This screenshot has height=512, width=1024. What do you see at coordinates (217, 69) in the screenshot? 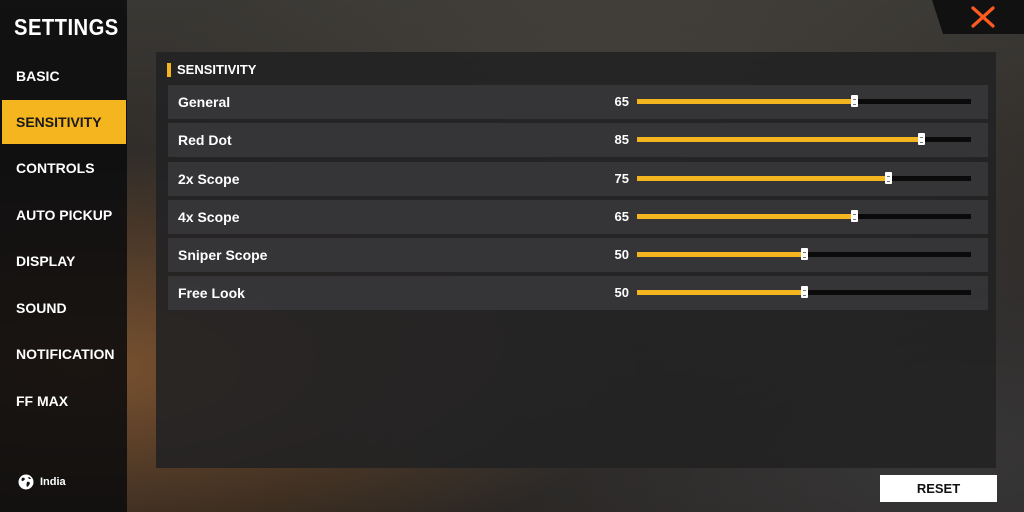
I see `section-title: SENSITIVITY` at bounding box center [217, 69].